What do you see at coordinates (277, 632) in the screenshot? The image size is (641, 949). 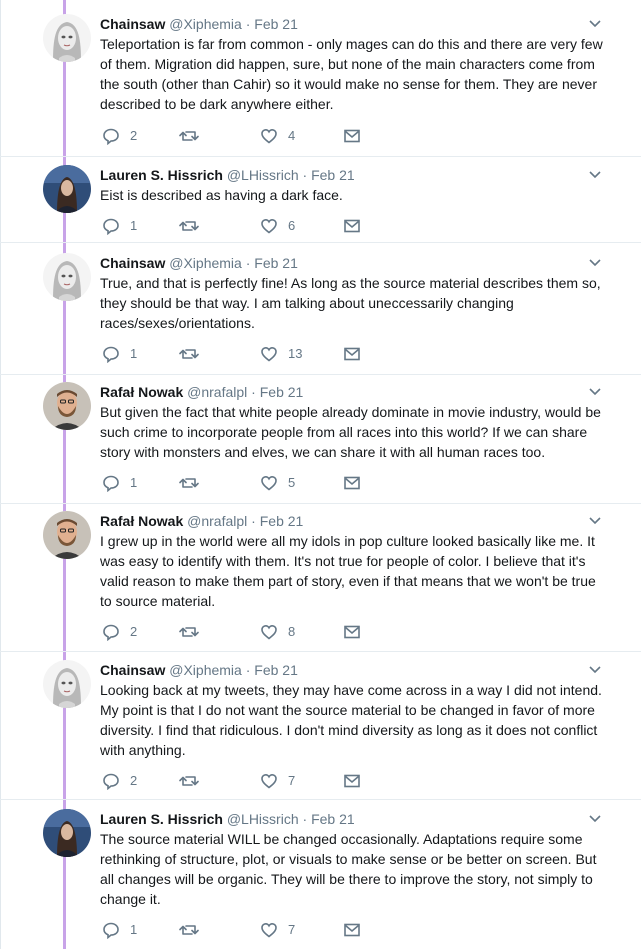 I see `like-button: 8` at bounding box center [277, 632].